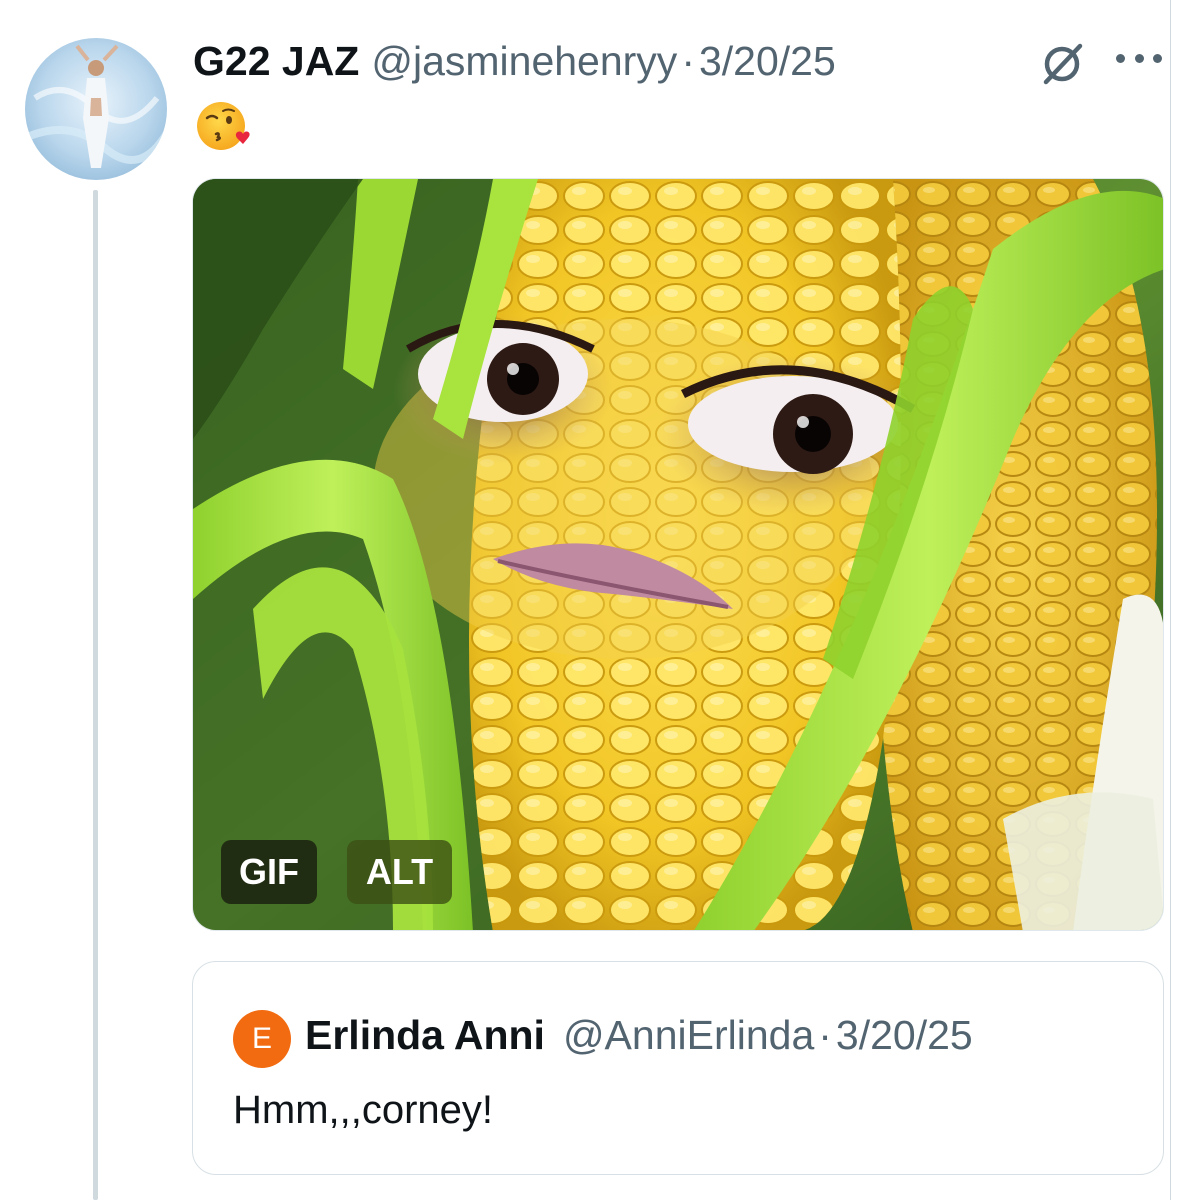 The image size is (1192, 1200). What do you see at coordinates (904, 1035) in the screenshot?
I see `quoted-tweet-date: 3/20/25` at bounding box center [904, 1035].